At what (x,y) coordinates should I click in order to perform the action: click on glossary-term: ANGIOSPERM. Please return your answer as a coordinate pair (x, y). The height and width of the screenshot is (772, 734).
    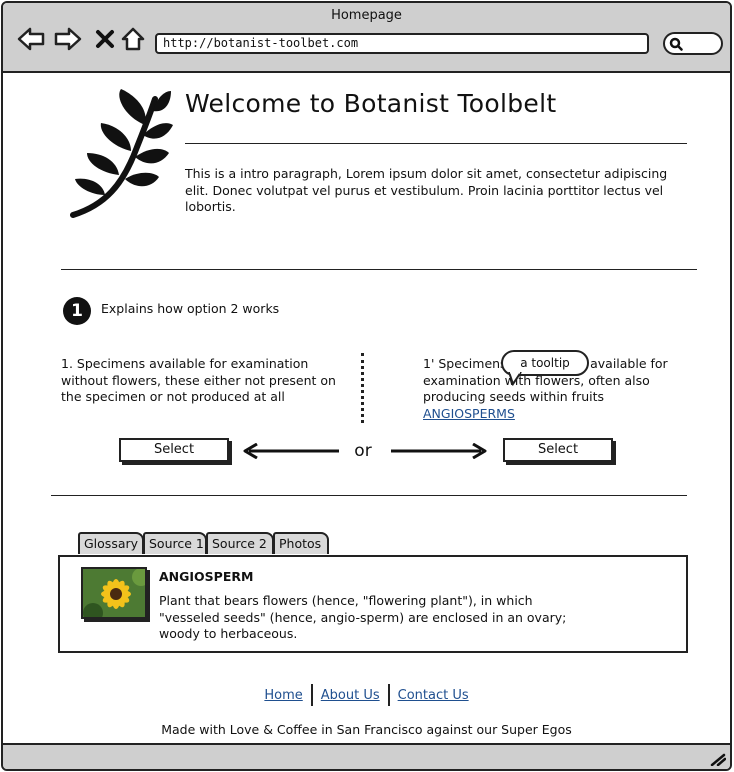
    Looking at the image, I should click on (206, 576).